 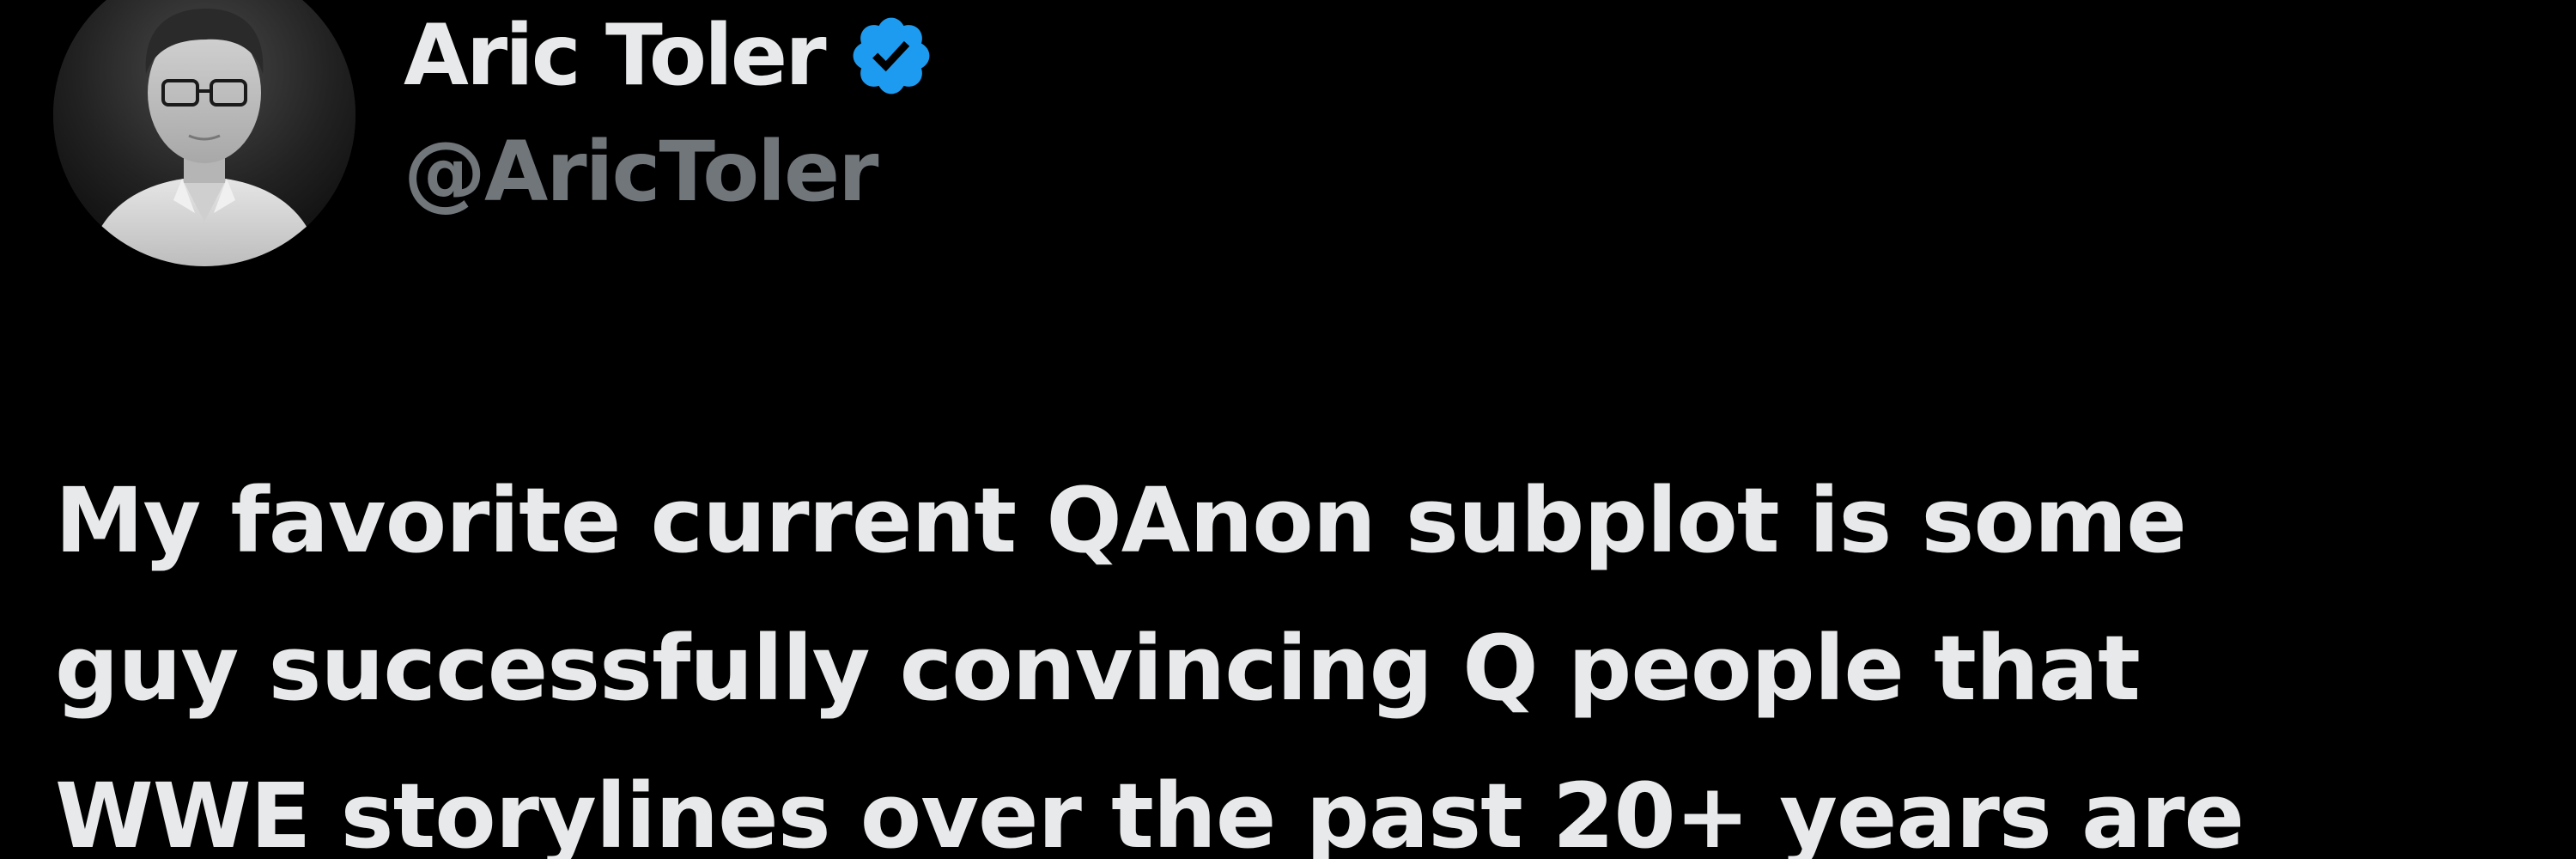 What do you see at coordinates (892, 56) in the screenshot?
I see `verified-badge-icon` at bounding box center [892, 56].